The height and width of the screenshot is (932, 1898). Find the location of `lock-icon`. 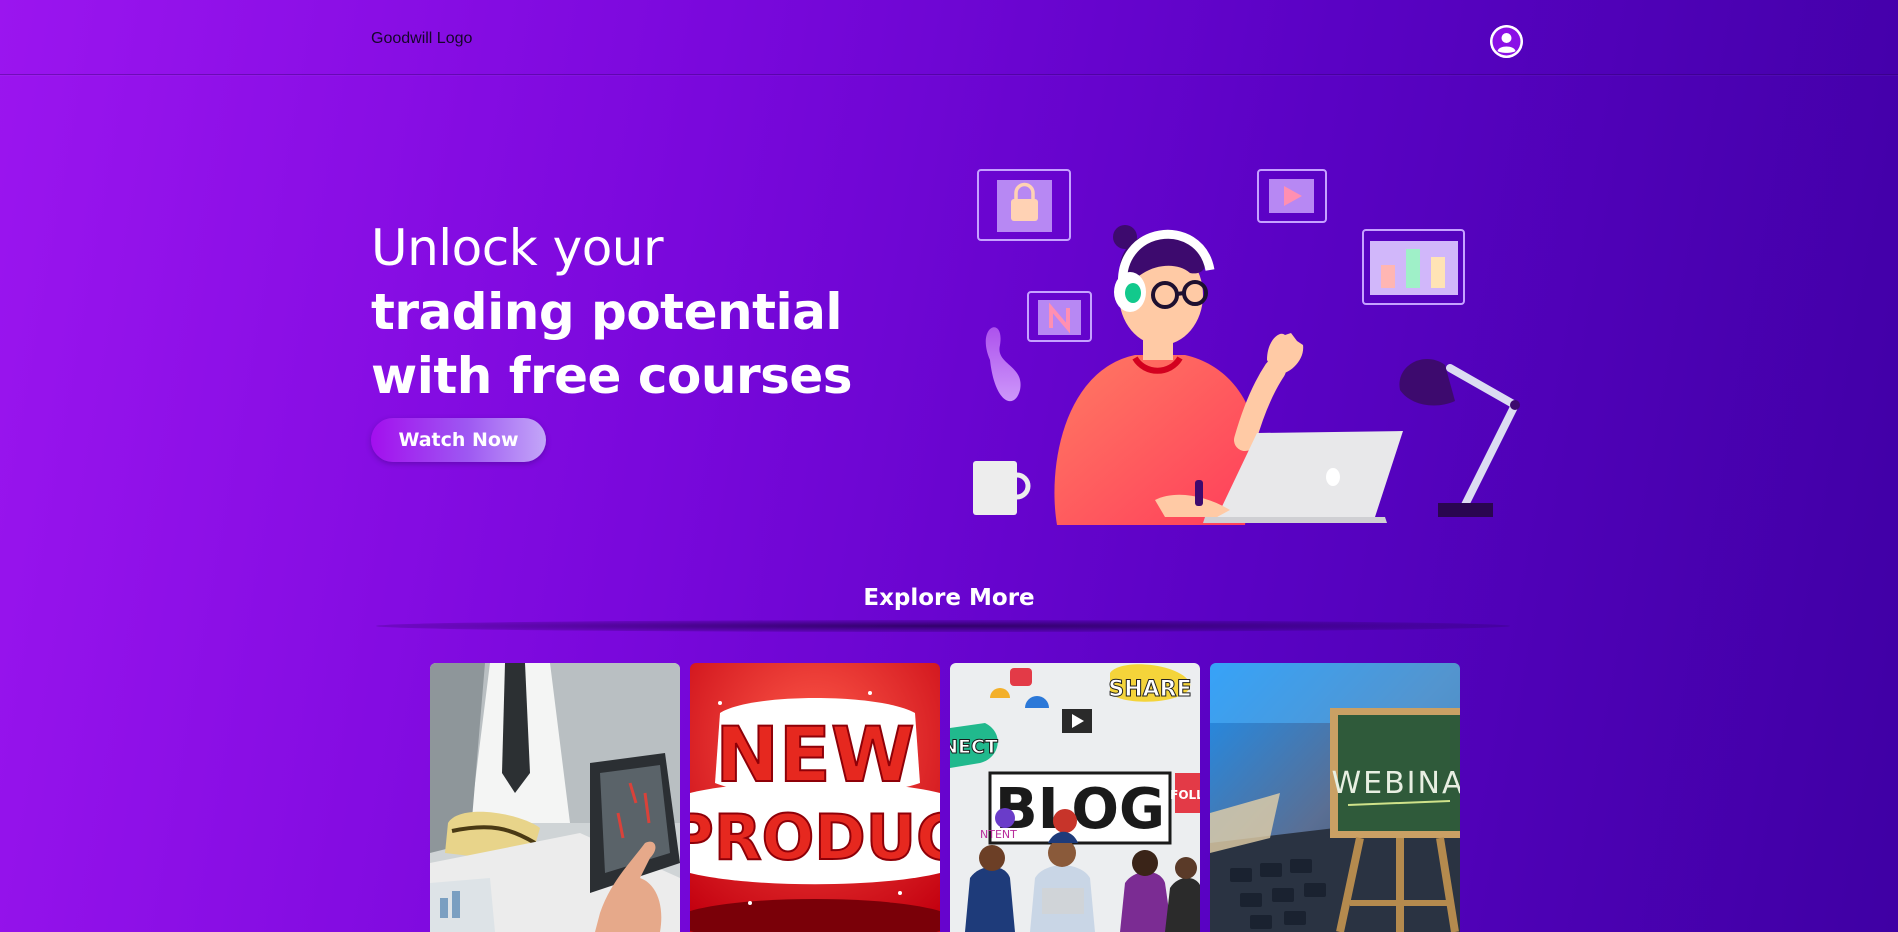

lock-icon is located at coordinates (1024, 205).